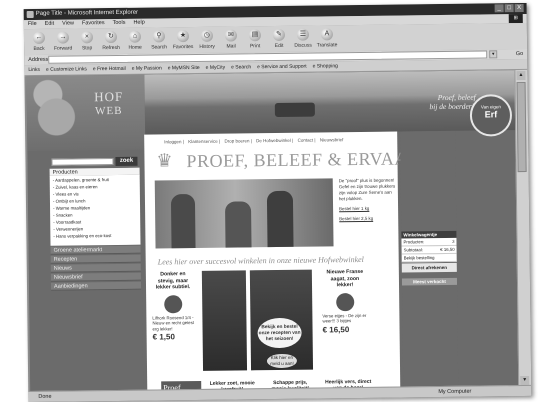 This screenshot has height=402, width=538. What do you see at coordinates (493, 54) in the screenshot?
I see `chevron-down-icon: ▾` at bounding box center [493, 54].